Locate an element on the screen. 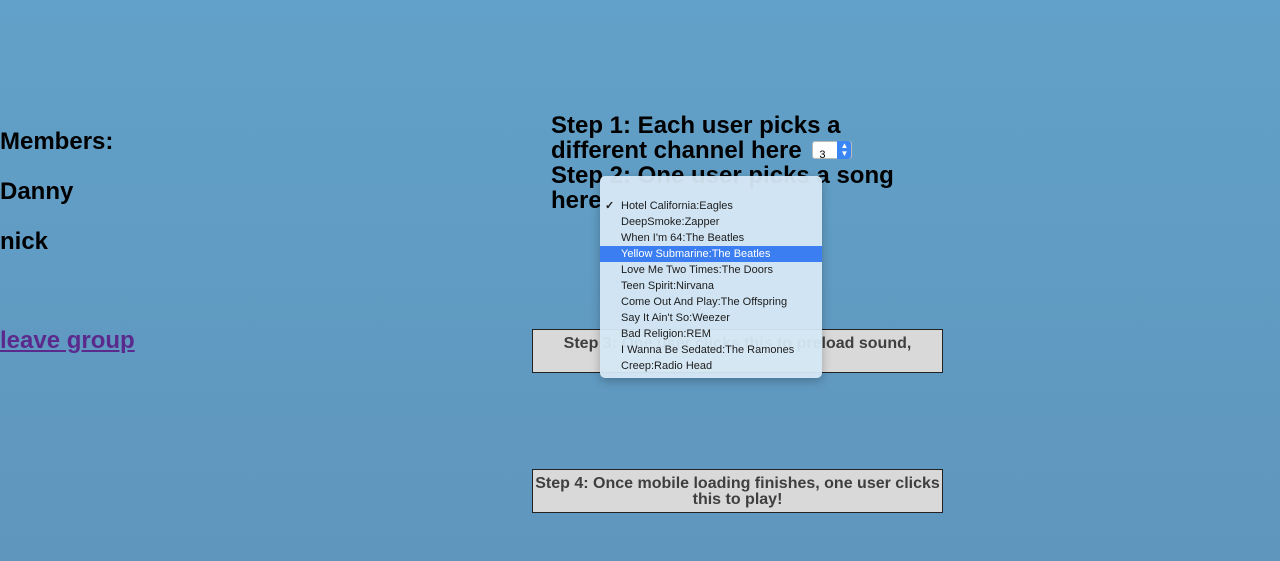 This screenshot has height=561, width=1280. song-option: Yellow Submarine:The Beatles is located at coordinates (711, 254).